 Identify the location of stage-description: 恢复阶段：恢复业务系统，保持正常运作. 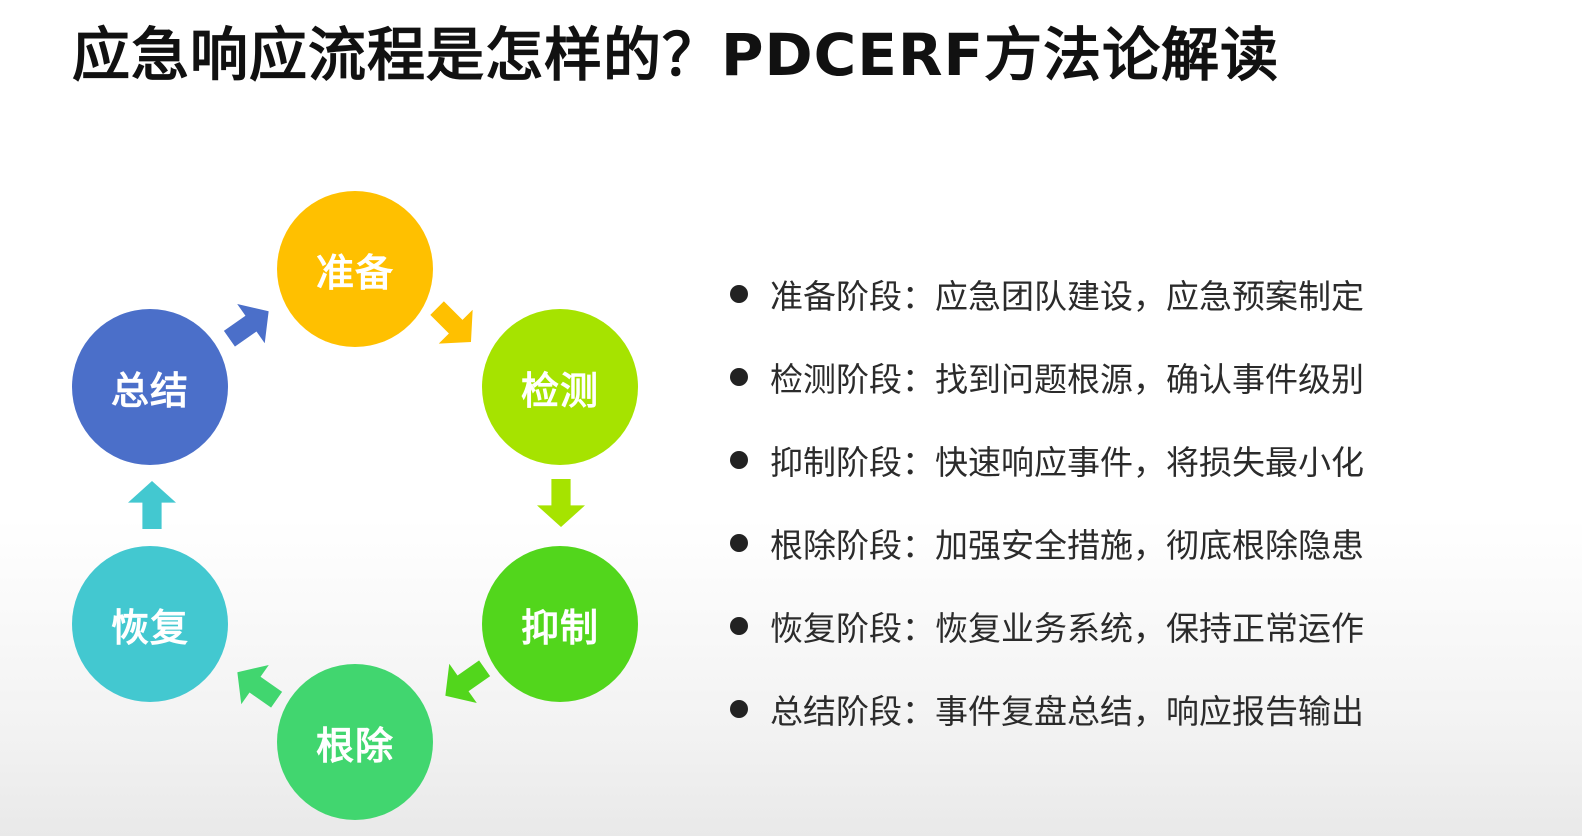
(1067, 628).